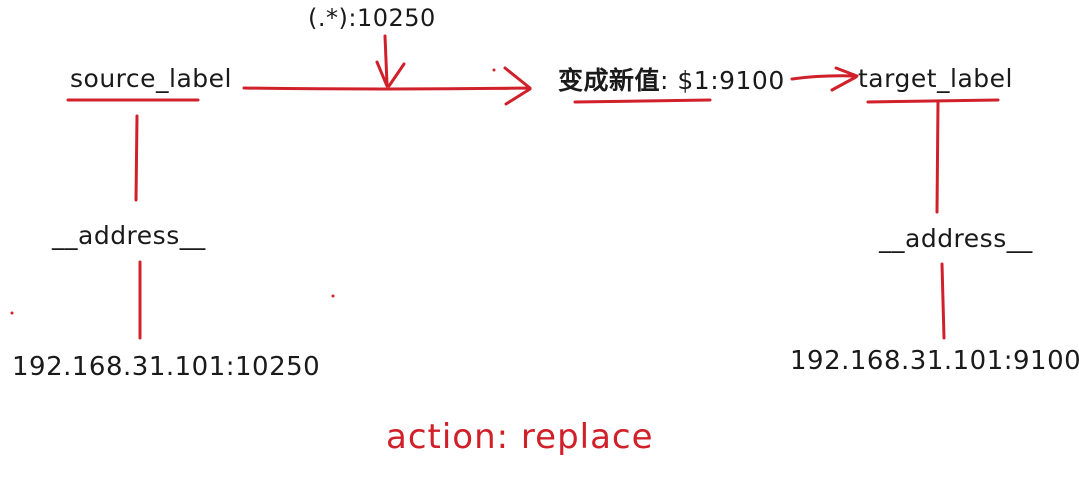 The width and height of the screenshot is (1079, 496). Describe the element at coordinates (935, 78) in the screenshot. I see `target-label: target_label` at that location.